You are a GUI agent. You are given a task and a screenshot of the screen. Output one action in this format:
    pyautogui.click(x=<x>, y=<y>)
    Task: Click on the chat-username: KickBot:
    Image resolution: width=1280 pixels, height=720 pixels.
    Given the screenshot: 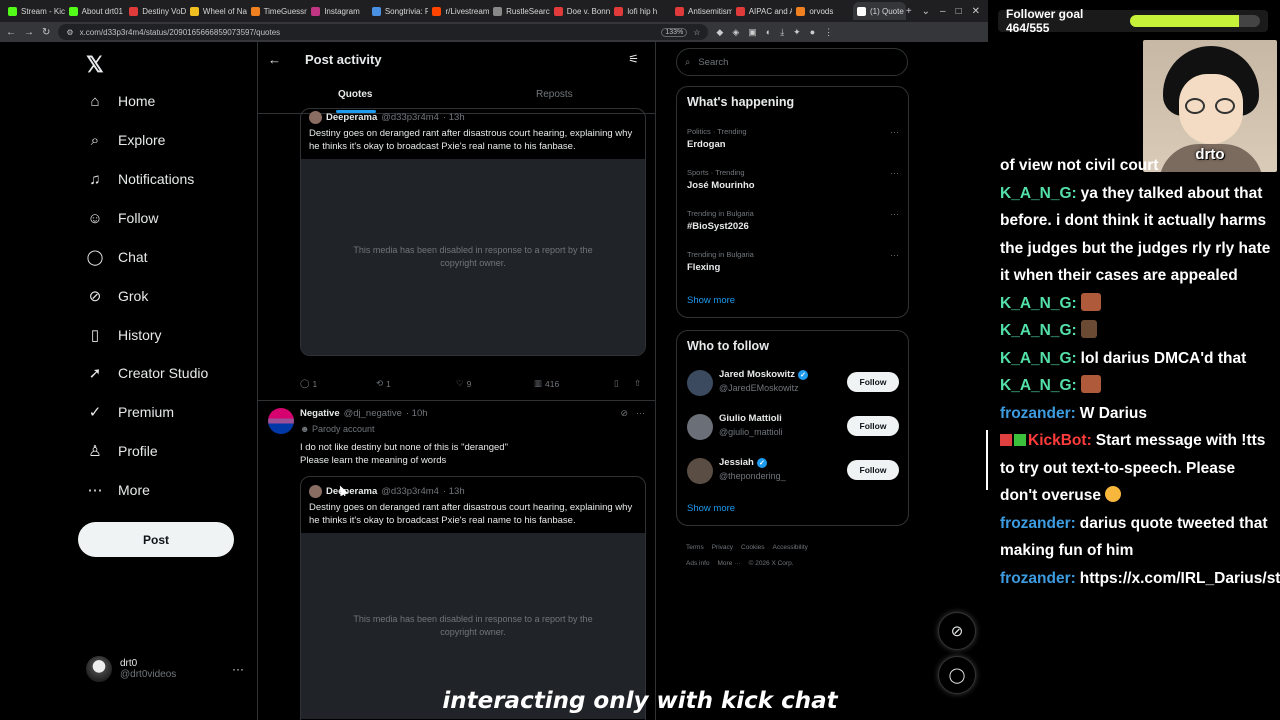 What is the action you would take?
    pyautogui.click(x=1060, y=440)
    